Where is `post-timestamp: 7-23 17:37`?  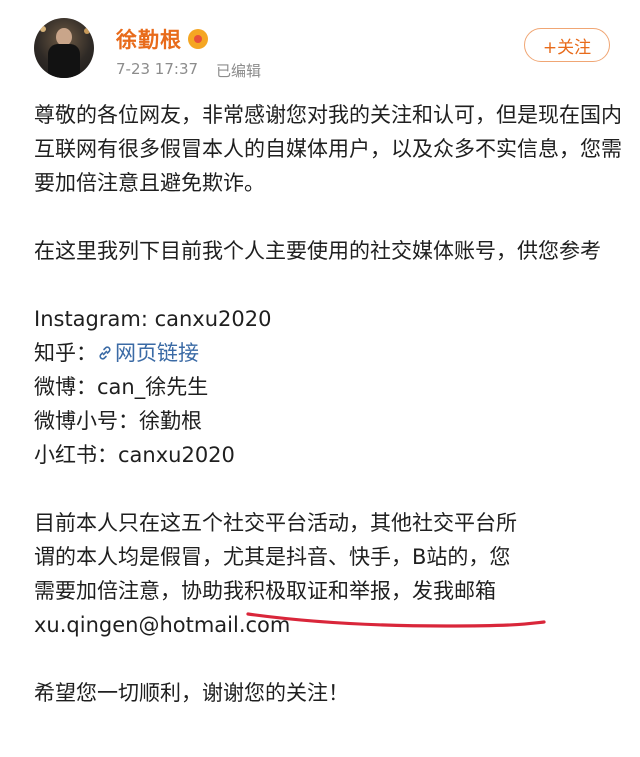
post-timestamp: 7-23 17:37 is located at coordinates (157, 69).